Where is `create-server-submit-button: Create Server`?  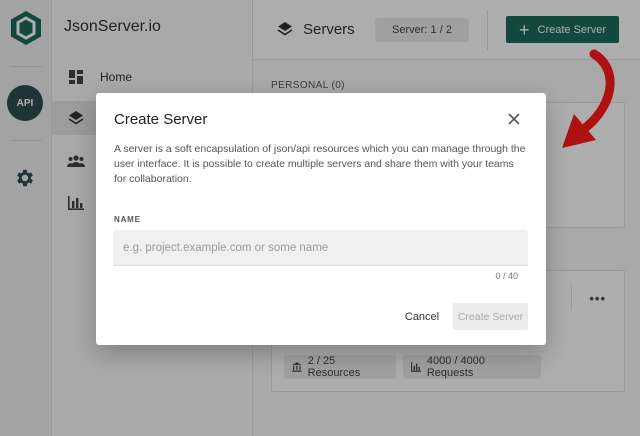
create-server-submit-button: Create Server is located at coordinates (490, 316).